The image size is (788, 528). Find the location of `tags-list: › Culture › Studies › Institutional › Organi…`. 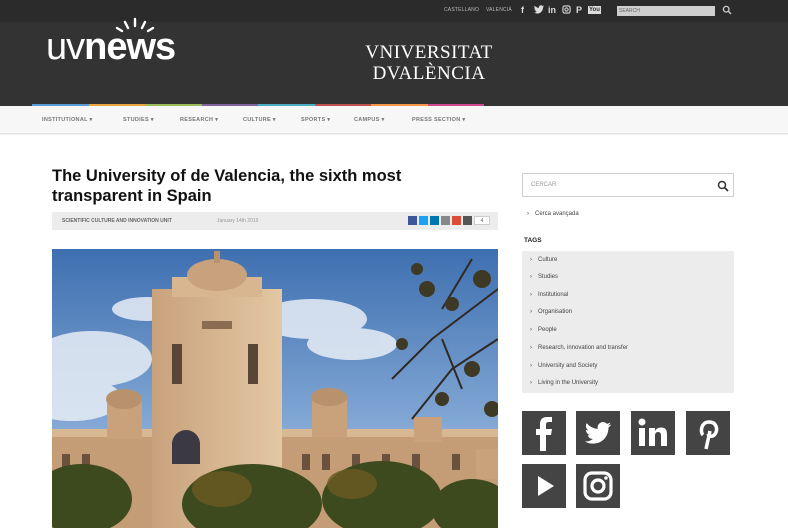

tags-list: › Culture › Studies › Institutional › Organi… is located at coordinates (628, 322).